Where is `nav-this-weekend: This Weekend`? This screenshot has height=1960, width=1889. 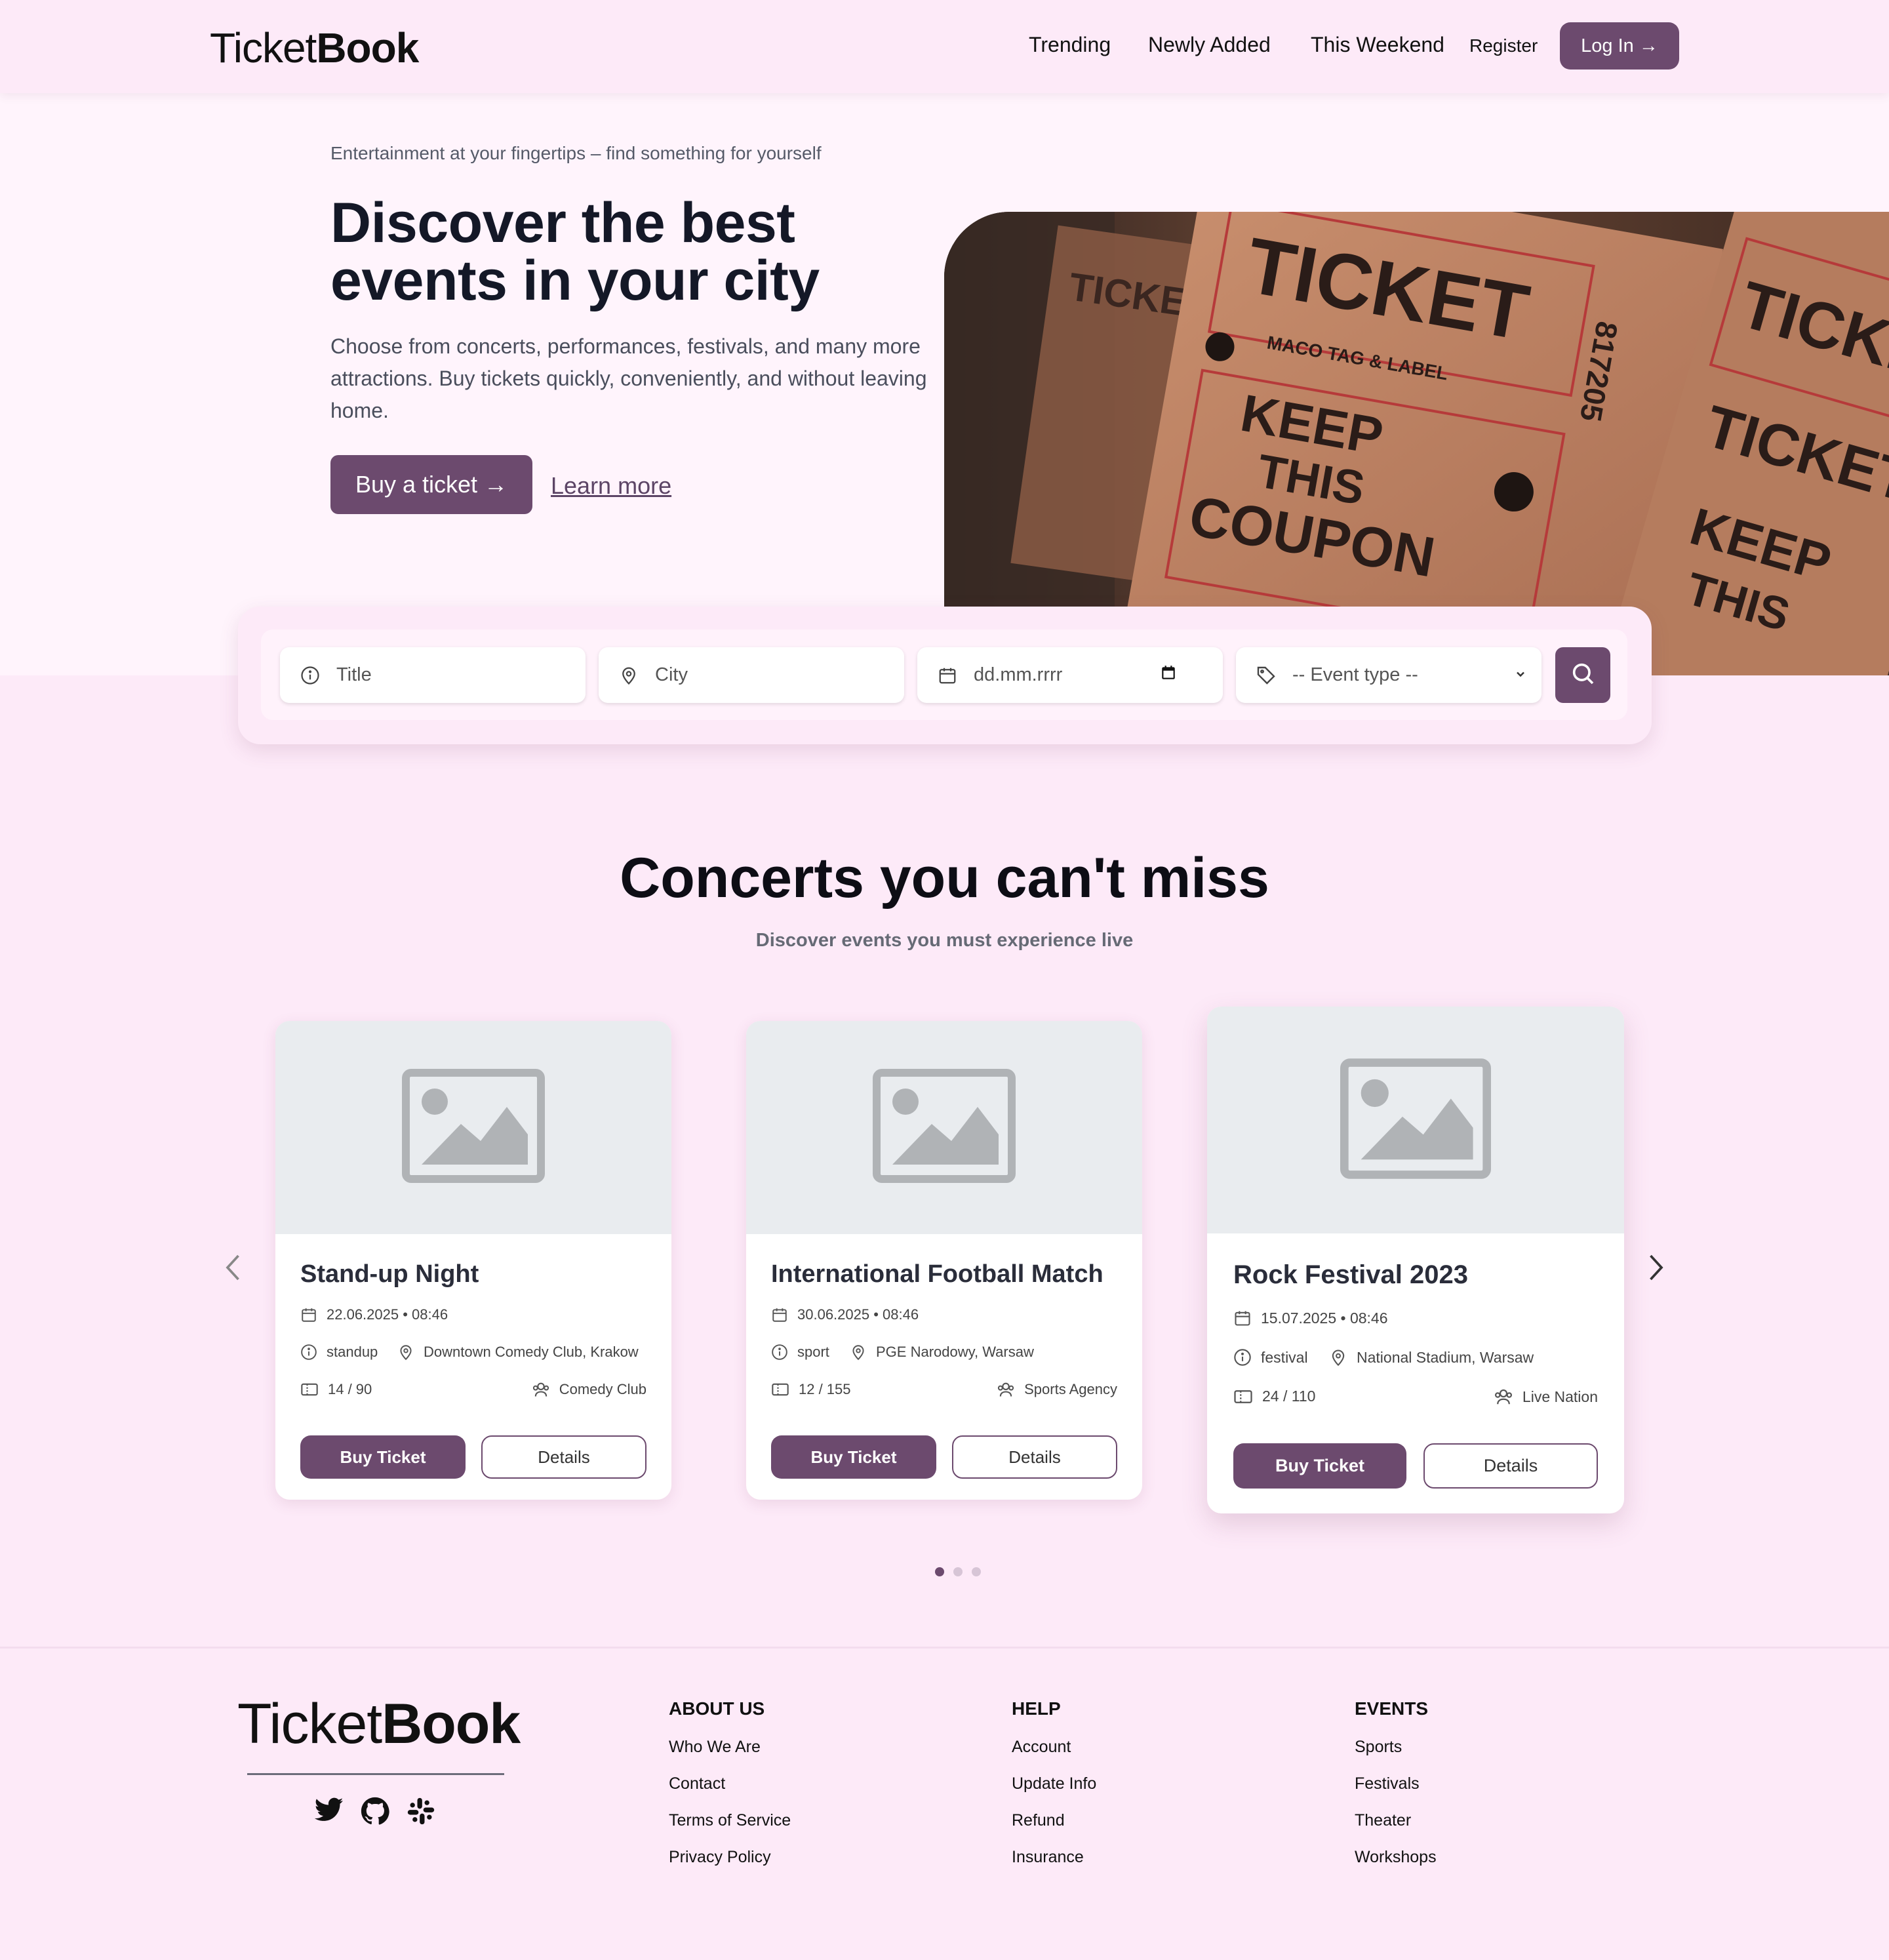 nav-this-weekend: This Weekend is located at coordinates (1377, 45).